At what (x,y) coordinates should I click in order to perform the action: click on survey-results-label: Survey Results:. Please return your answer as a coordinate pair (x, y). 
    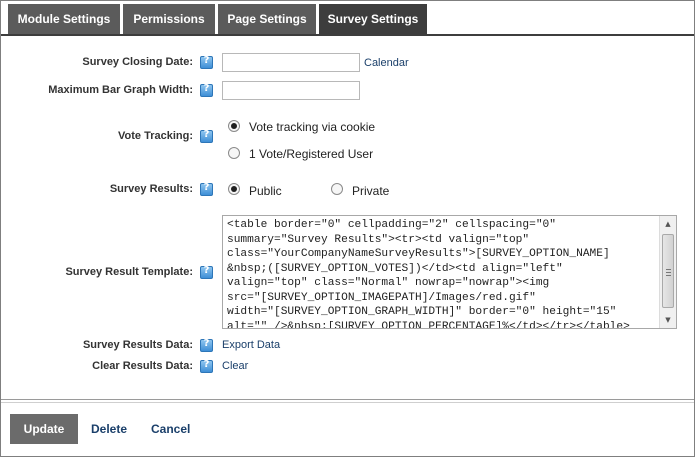
    Looking at the image, I should click on (151, 189).